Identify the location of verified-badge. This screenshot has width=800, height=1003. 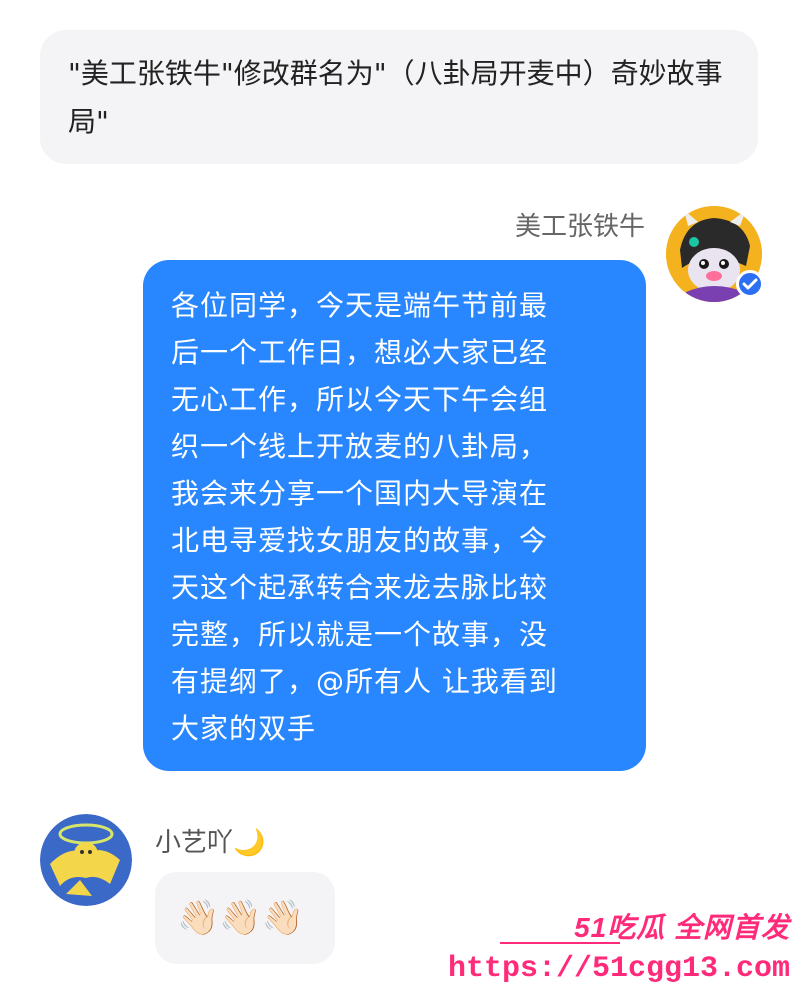
(750, 284).